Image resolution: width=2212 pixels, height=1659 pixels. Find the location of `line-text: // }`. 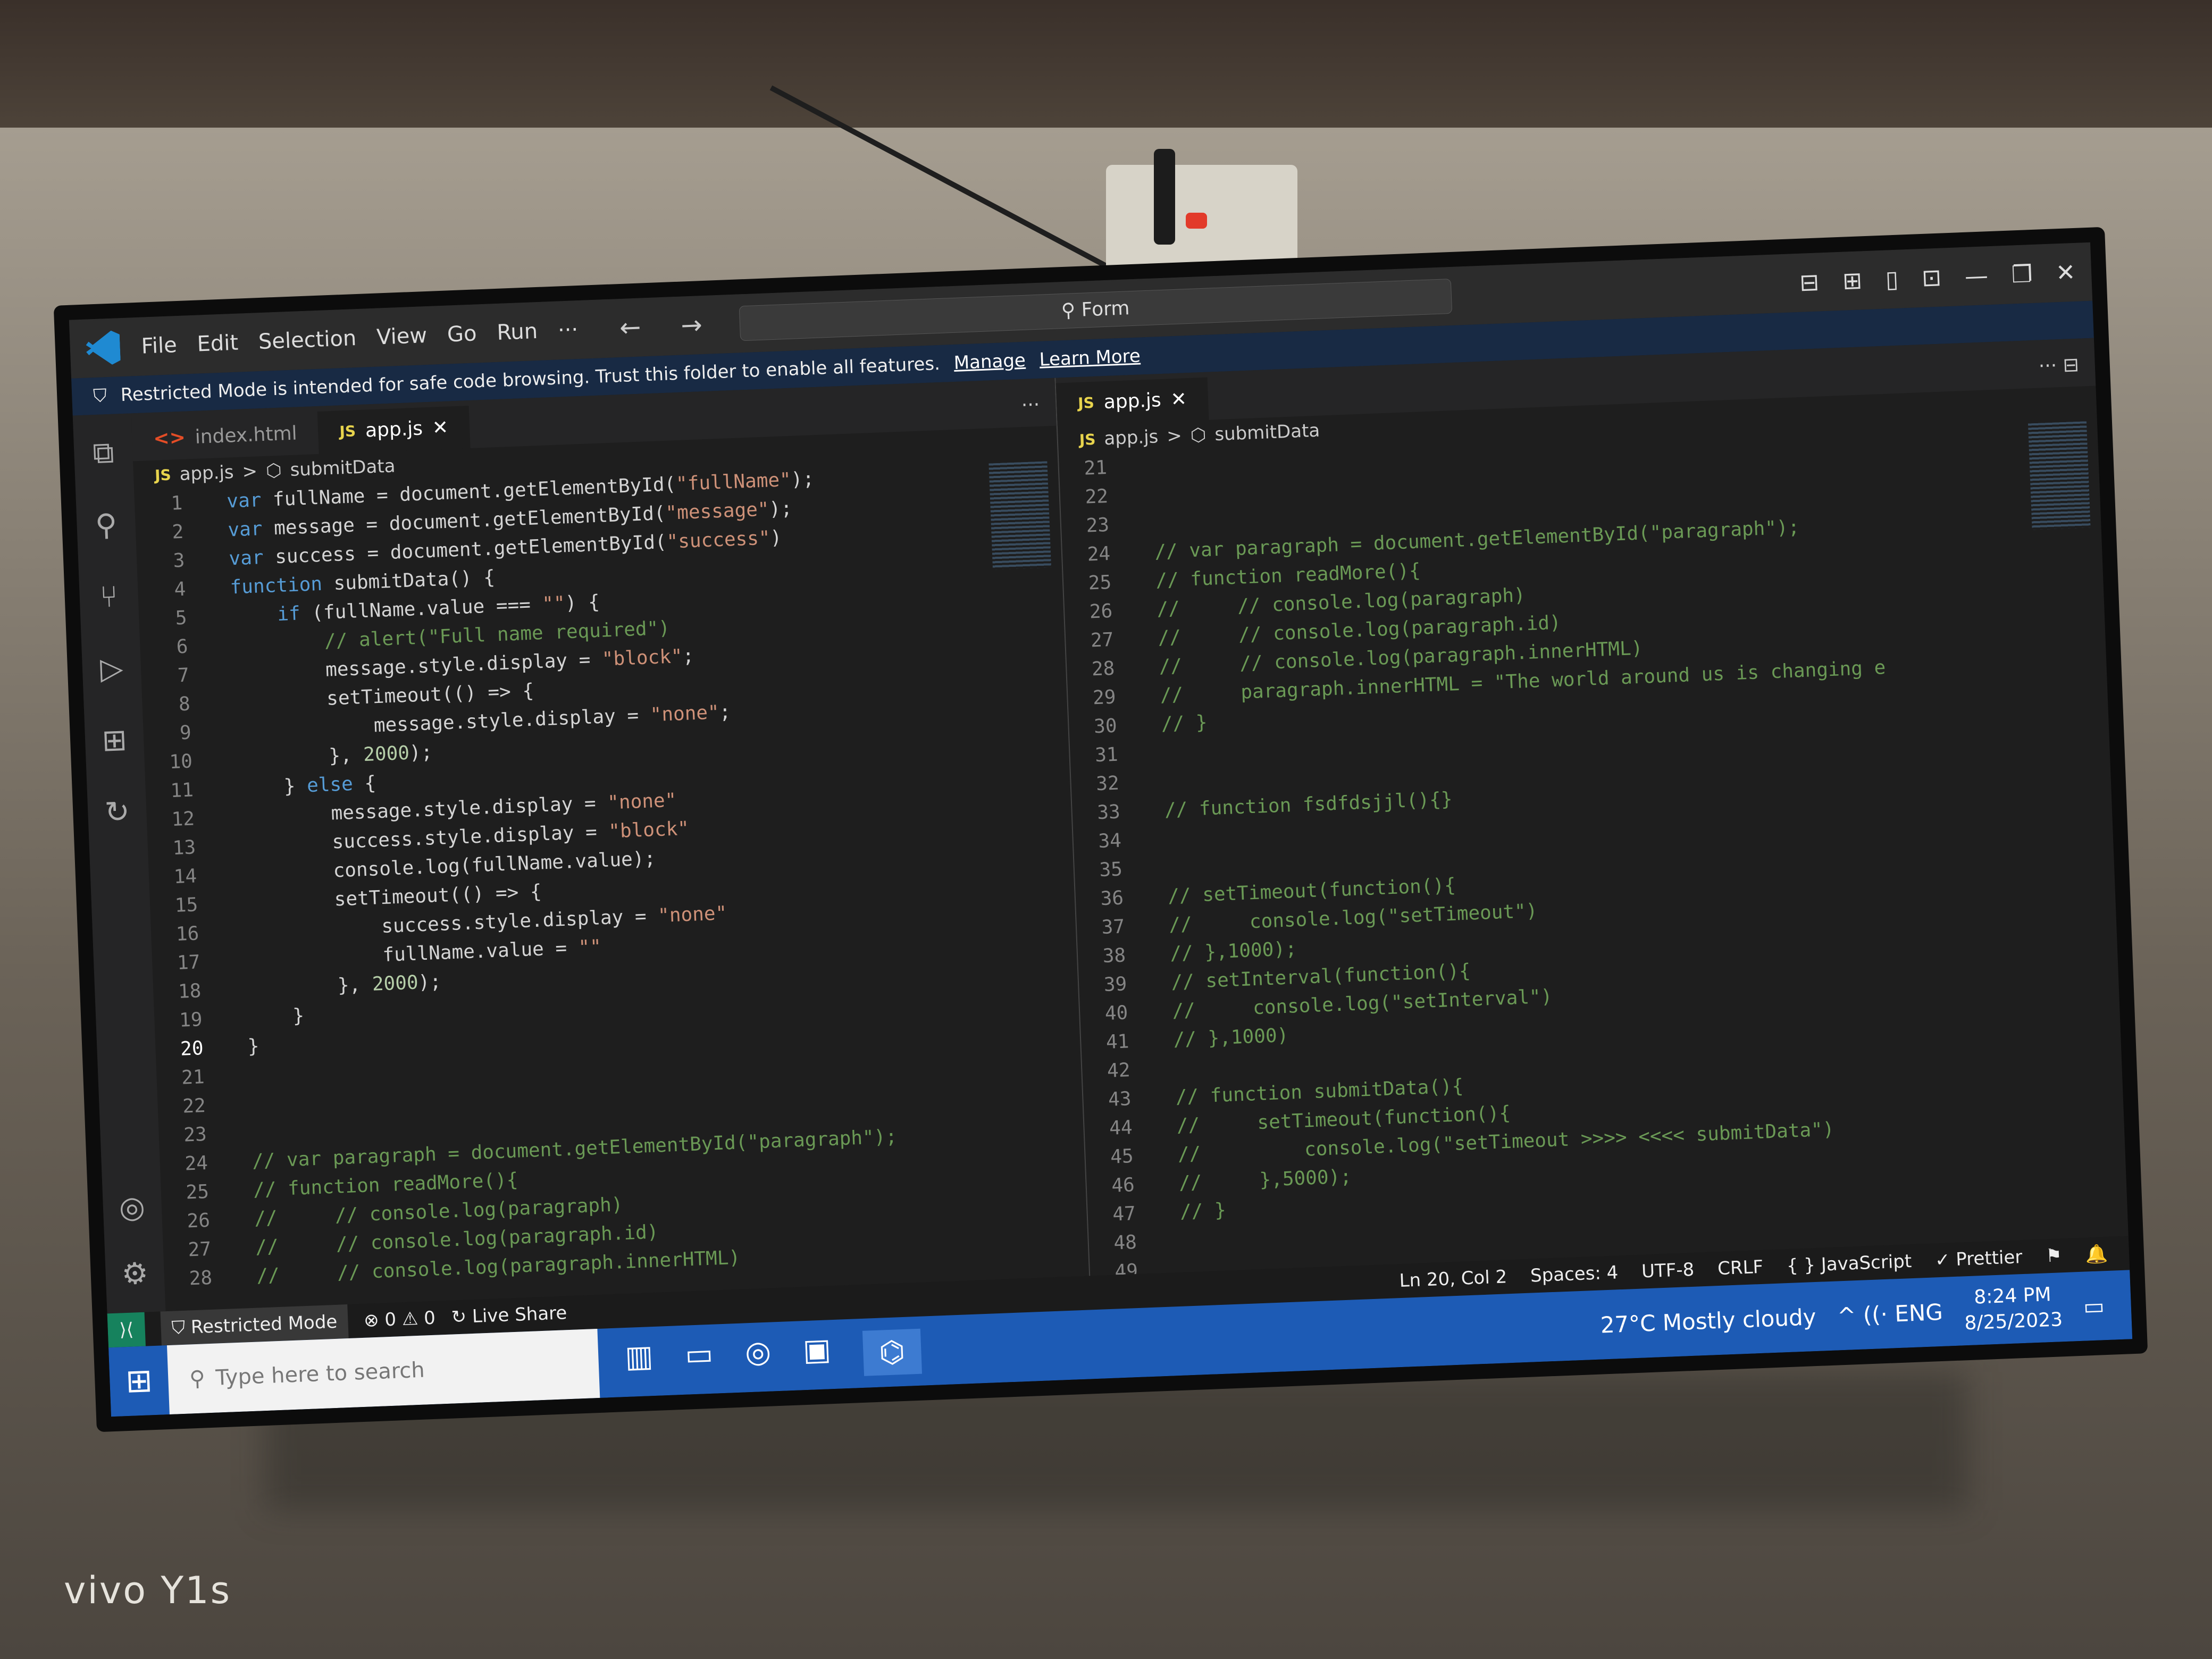

line-text: // } is located at coordinates (1203, 1211).